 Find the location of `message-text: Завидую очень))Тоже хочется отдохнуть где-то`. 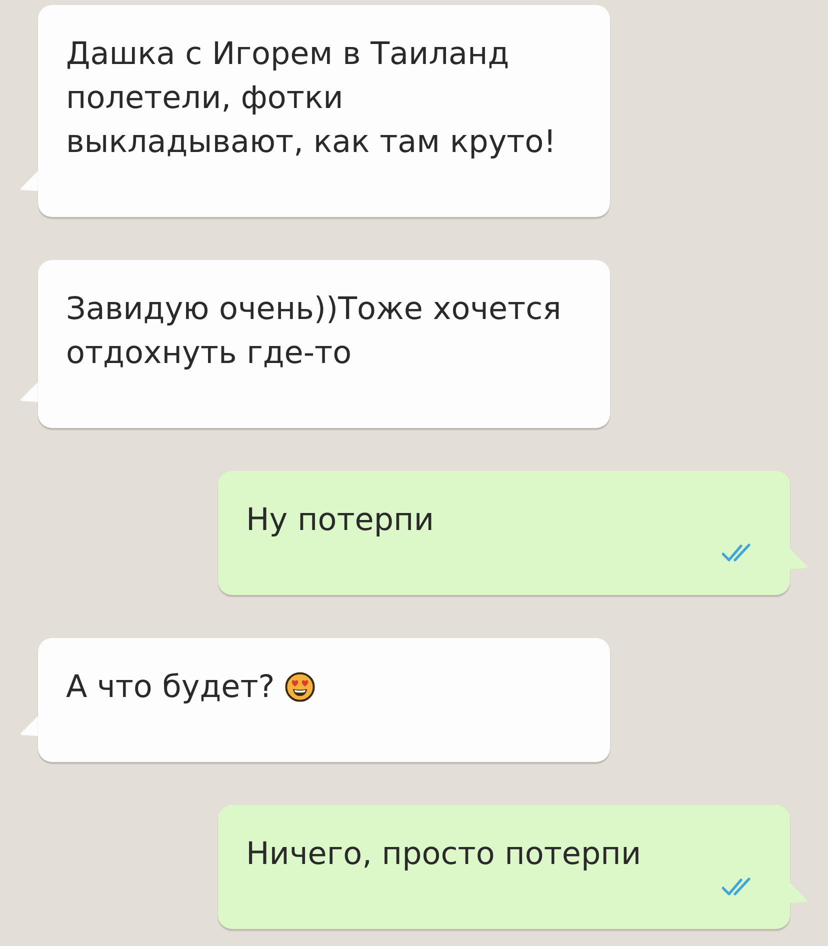

message-text: Завидую очень))Тоже хочется отдохнуть где-то is located at coordinates (314, 331).